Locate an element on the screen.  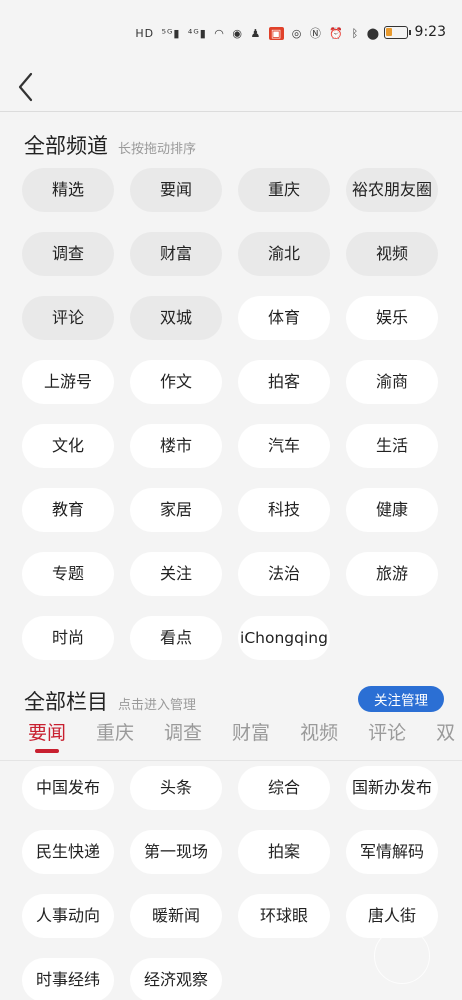
location-icon: ⬤ is located at coordinates (373, 33).